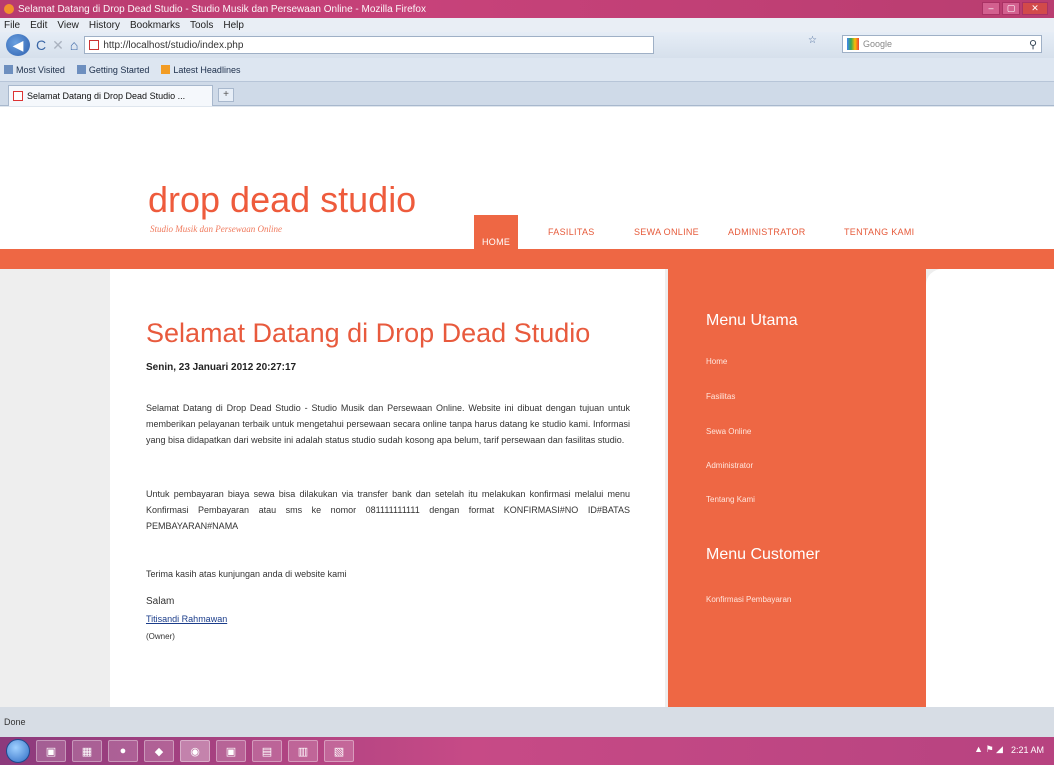 This screenshot has height=765, width=1054. What do you see at coordinates (282, 200) in the screenshot?
I see `site-logo: drop dead studio` at bounding box center [282, 200].